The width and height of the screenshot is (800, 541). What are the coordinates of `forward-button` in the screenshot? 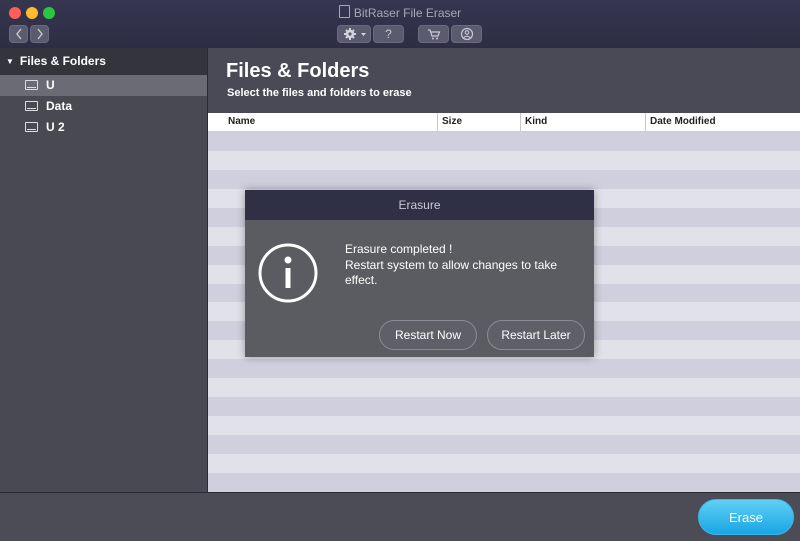 It's located at (39, 34).